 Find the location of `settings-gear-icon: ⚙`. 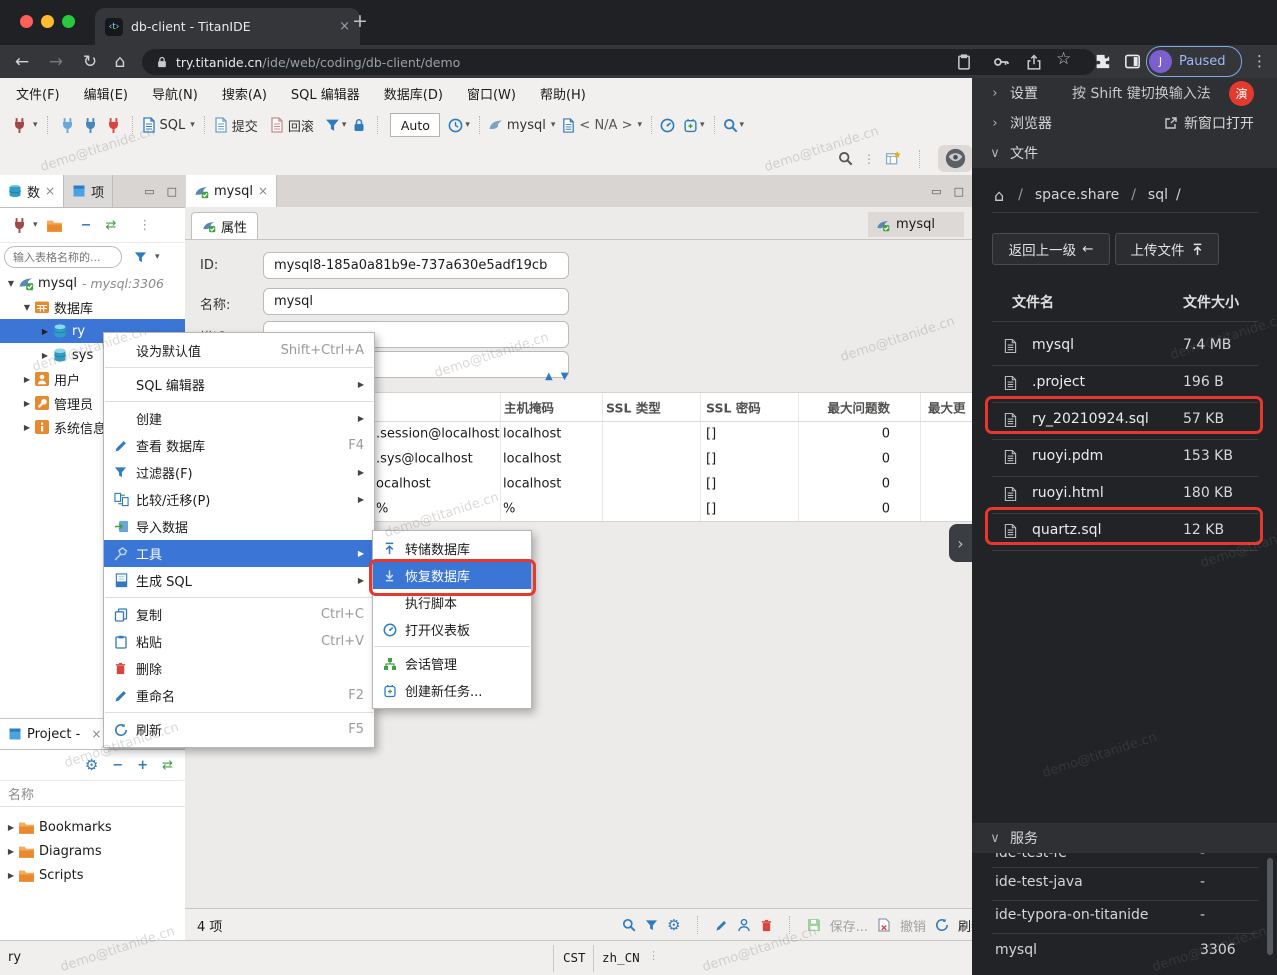

settings-gear-icon: ⚙ is located at coordinates (91, 765).